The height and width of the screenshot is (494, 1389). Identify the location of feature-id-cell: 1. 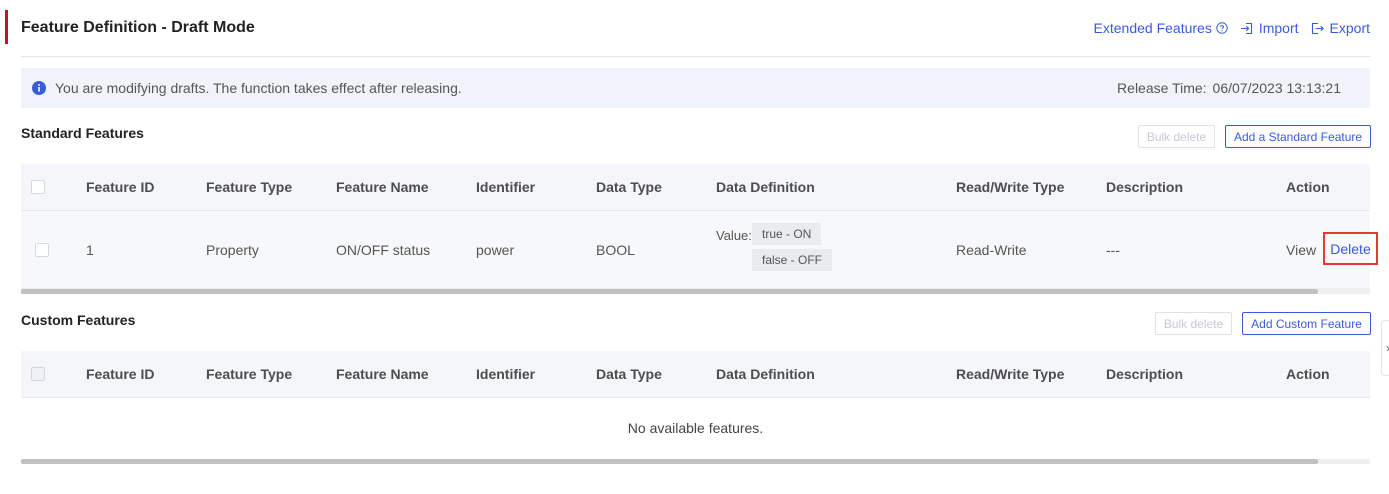
(90, 249).